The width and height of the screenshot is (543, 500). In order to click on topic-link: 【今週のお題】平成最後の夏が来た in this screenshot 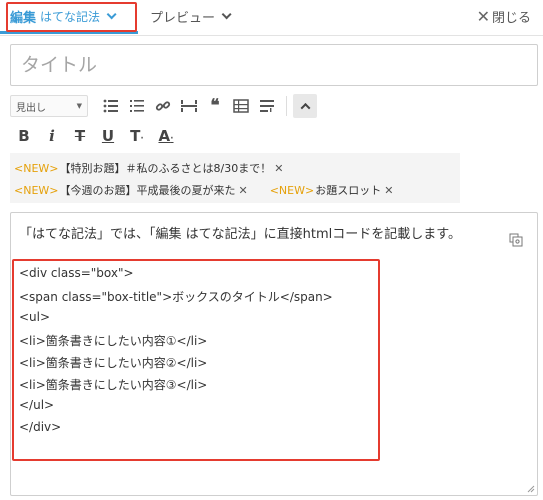, I will do `click(148, 190)`.